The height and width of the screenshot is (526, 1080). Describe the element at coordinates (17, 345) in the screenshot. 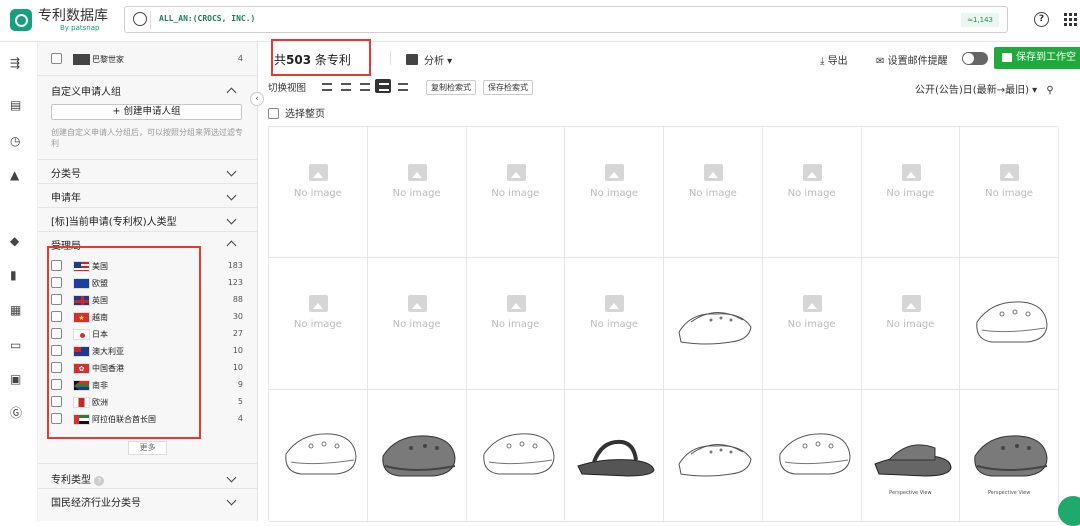

I see `inbox-icon: ▭` at that location.